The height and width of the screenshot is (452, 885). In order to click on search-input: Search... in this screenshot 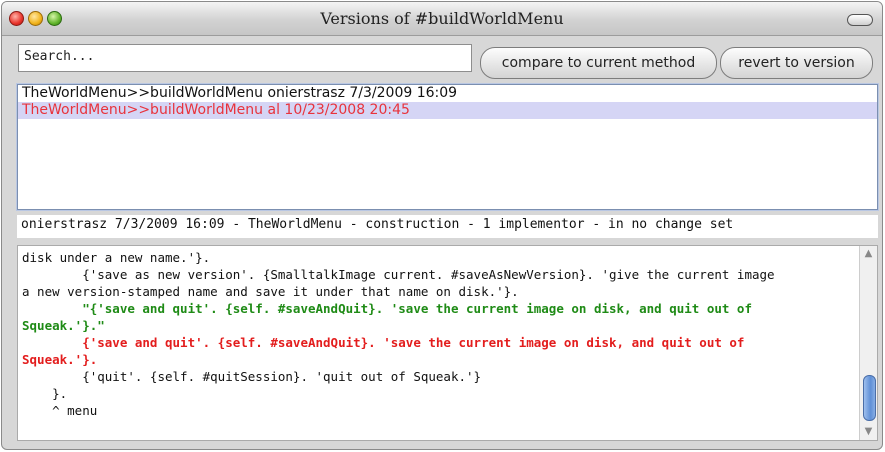, I will do `click(245, 58)`.